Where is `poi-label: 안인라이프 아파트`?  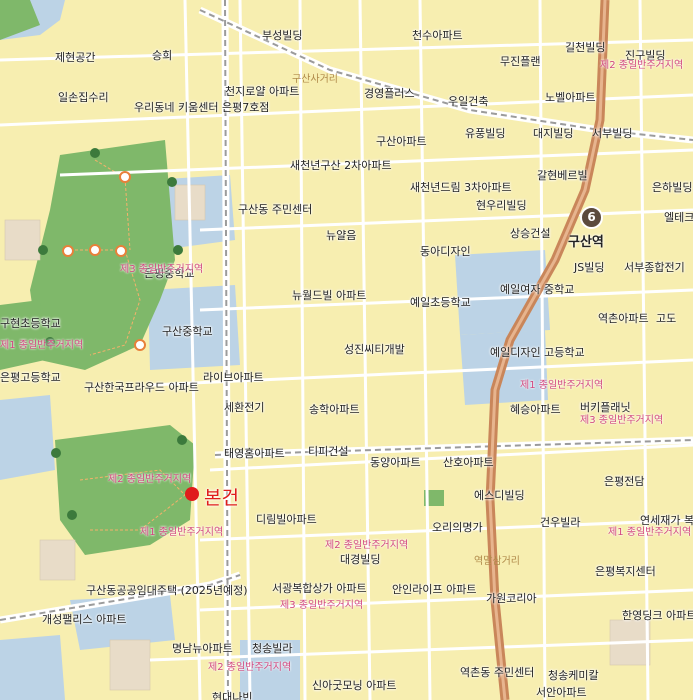 poi-label: 안인라이프 아파트 is located at coordinates (434, 590).